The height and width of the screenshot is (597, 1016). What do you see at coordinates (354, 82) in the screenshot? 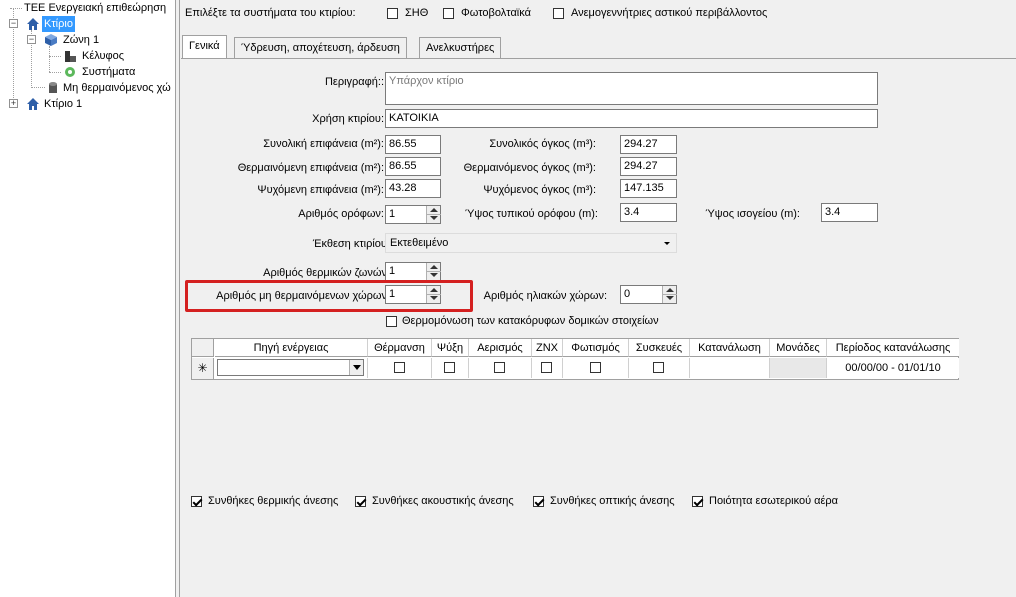
I see `description-label: Περιγραφή::` at bounding box center [354, 82].